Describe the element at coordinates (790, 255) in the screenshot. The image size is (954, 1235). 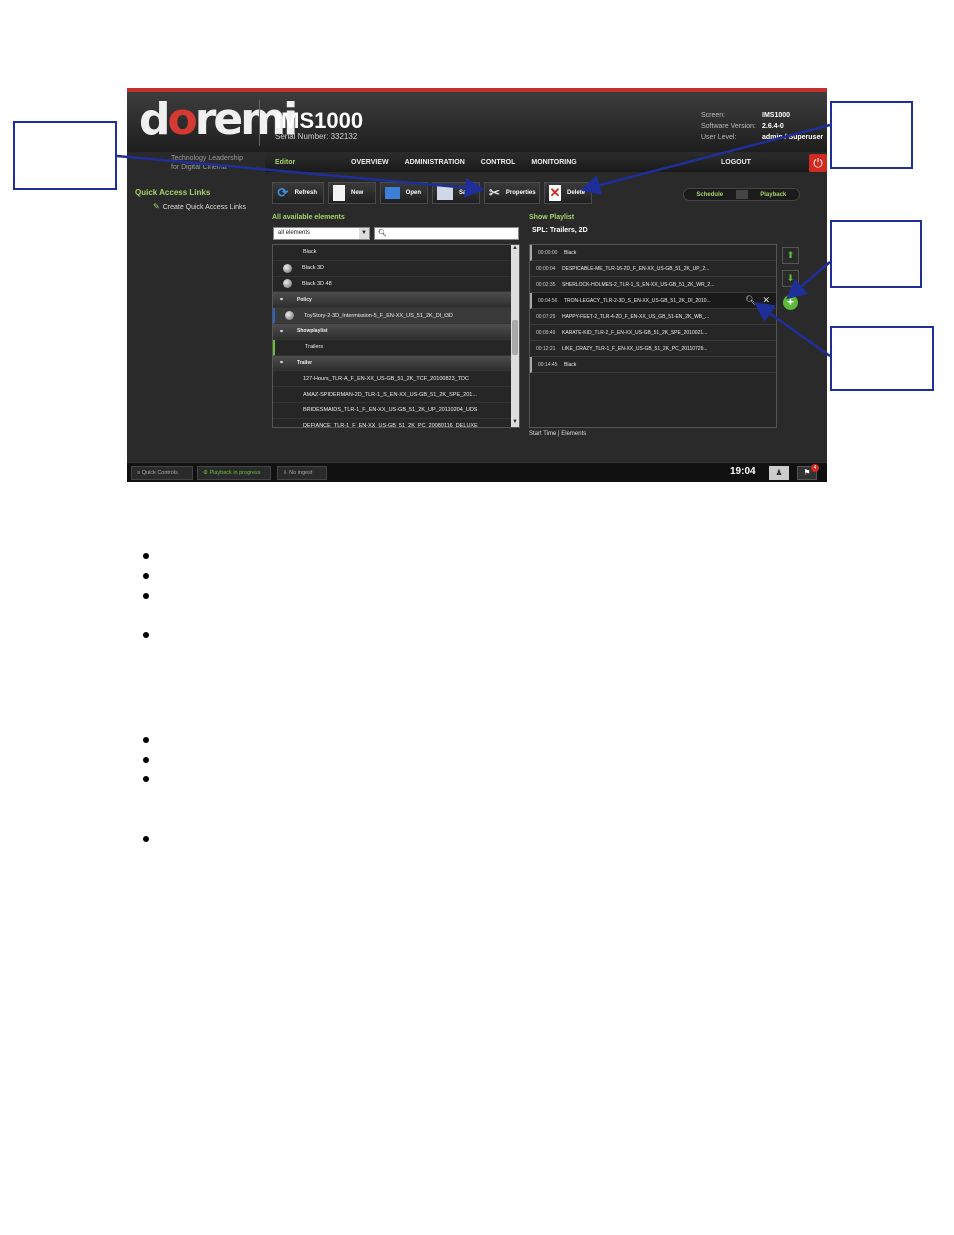
I see `move-up-icon: ⬆` at that location.